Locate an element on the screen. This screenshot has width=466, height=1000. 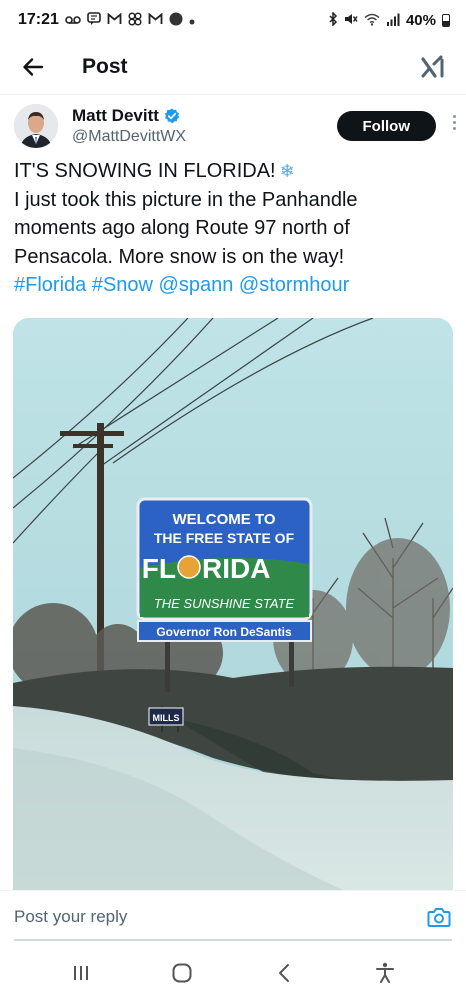
post-line-1: IT'S SNOWING IN FLORIDA! ❄ is located at coordinates (233, 171).